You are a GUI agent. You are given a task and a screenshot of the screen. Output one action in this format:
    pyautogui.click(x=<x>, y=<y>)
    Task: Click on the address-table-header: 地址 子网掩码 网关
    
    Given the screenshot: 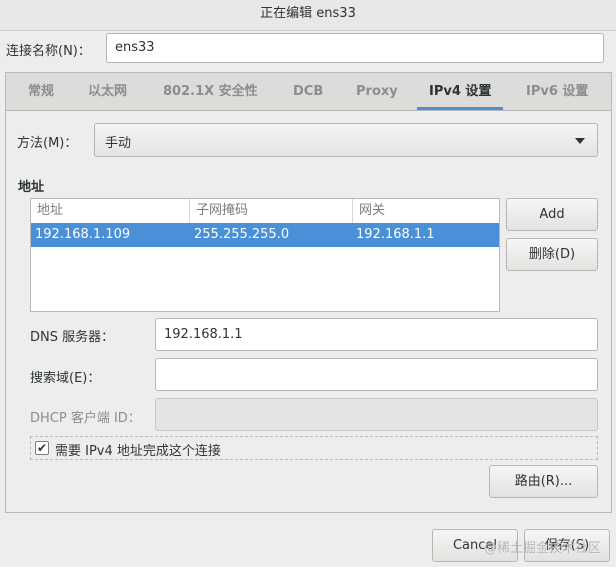 What is the action you would take?
    pyautogui.click(x=265, y=211)
    